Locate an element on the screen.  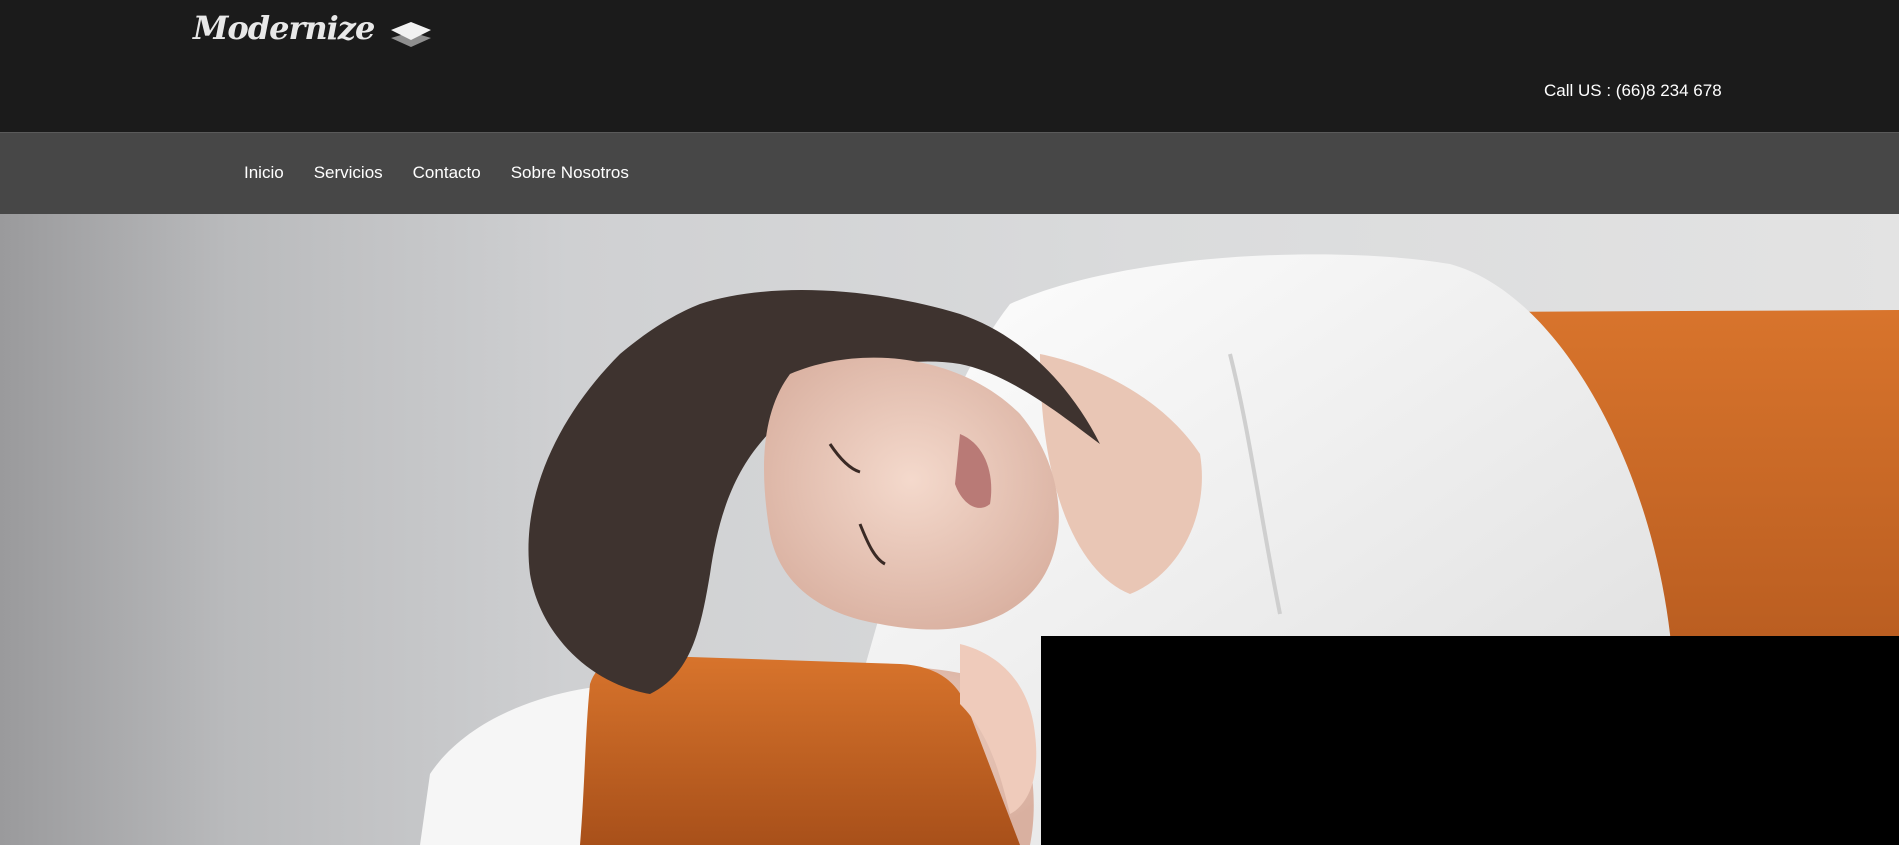
nav-list: Inicio Servicios Contacto Sobre Nosotros is located at coordinates (451, 173).